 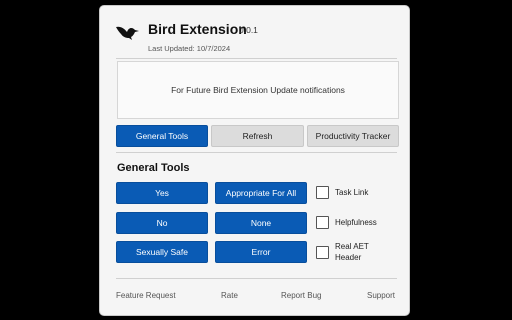 I want to click on appropriate-for-all-button: Appropriate For All, so click(x=261, y=193).